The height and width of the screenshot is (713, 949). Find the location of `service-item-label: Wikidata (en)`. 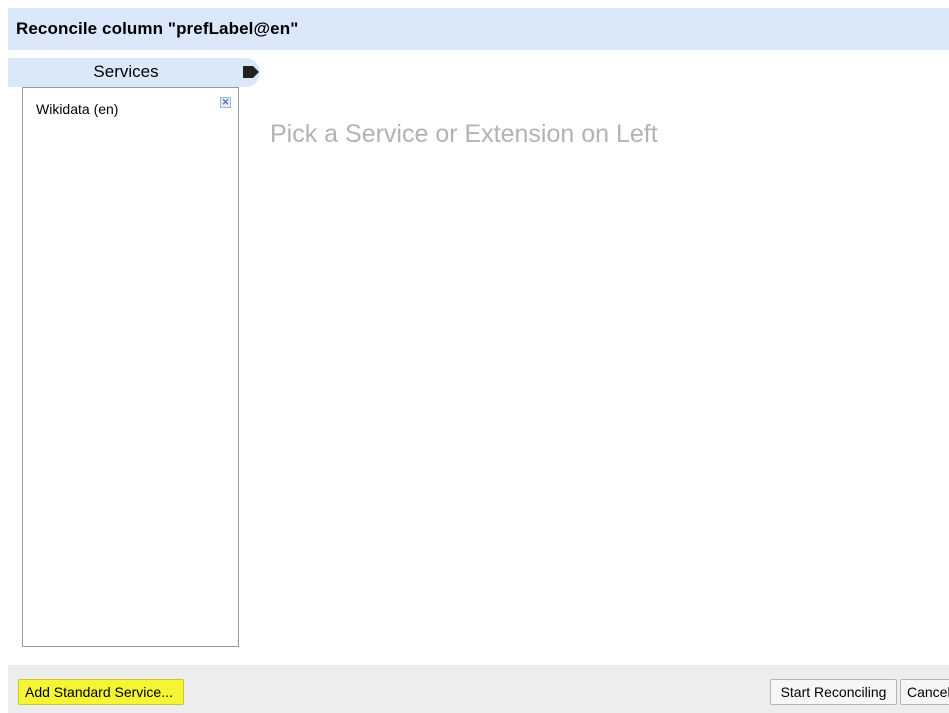

service-item-label: Wikidata (en) is located at coordinates (77, 109).